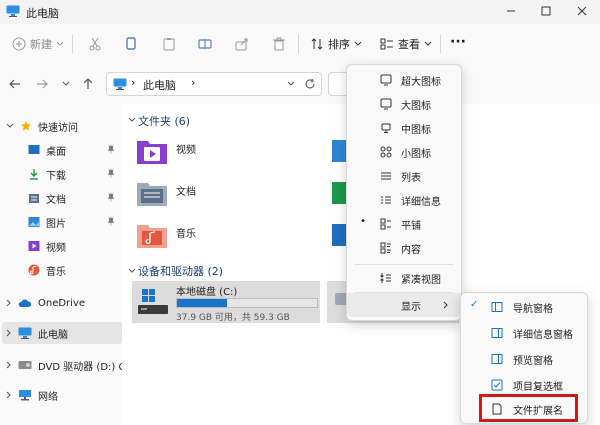 The width and height of the screenshot is (600, 425). Describe the element at coordinates (25, 303) in the screenshot. I see `cloud-icon` at that location.